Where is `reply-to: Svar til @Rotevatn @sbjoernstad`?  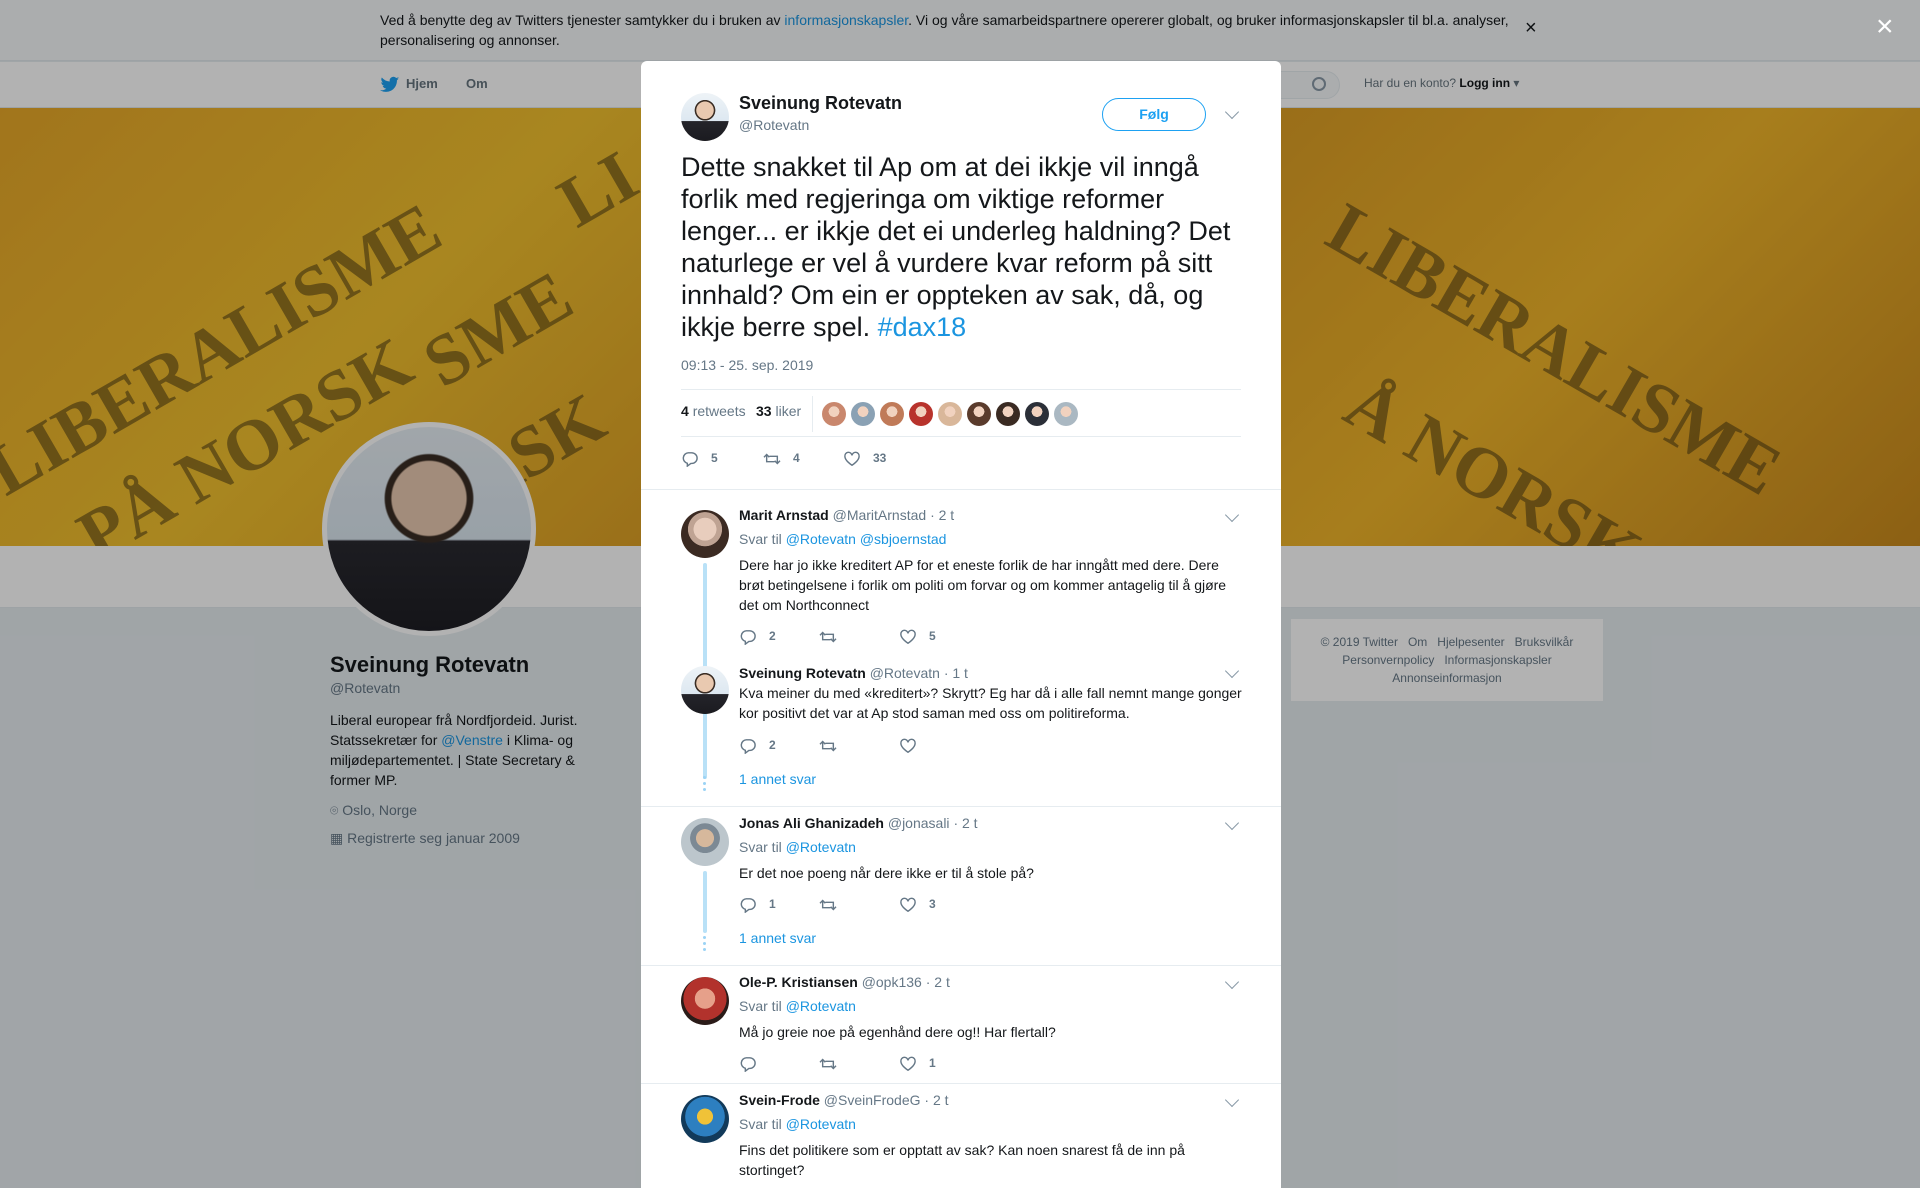
reply-to: Svar til @Rotevatn @sbjoernstad is located at coordinates (843, 539).